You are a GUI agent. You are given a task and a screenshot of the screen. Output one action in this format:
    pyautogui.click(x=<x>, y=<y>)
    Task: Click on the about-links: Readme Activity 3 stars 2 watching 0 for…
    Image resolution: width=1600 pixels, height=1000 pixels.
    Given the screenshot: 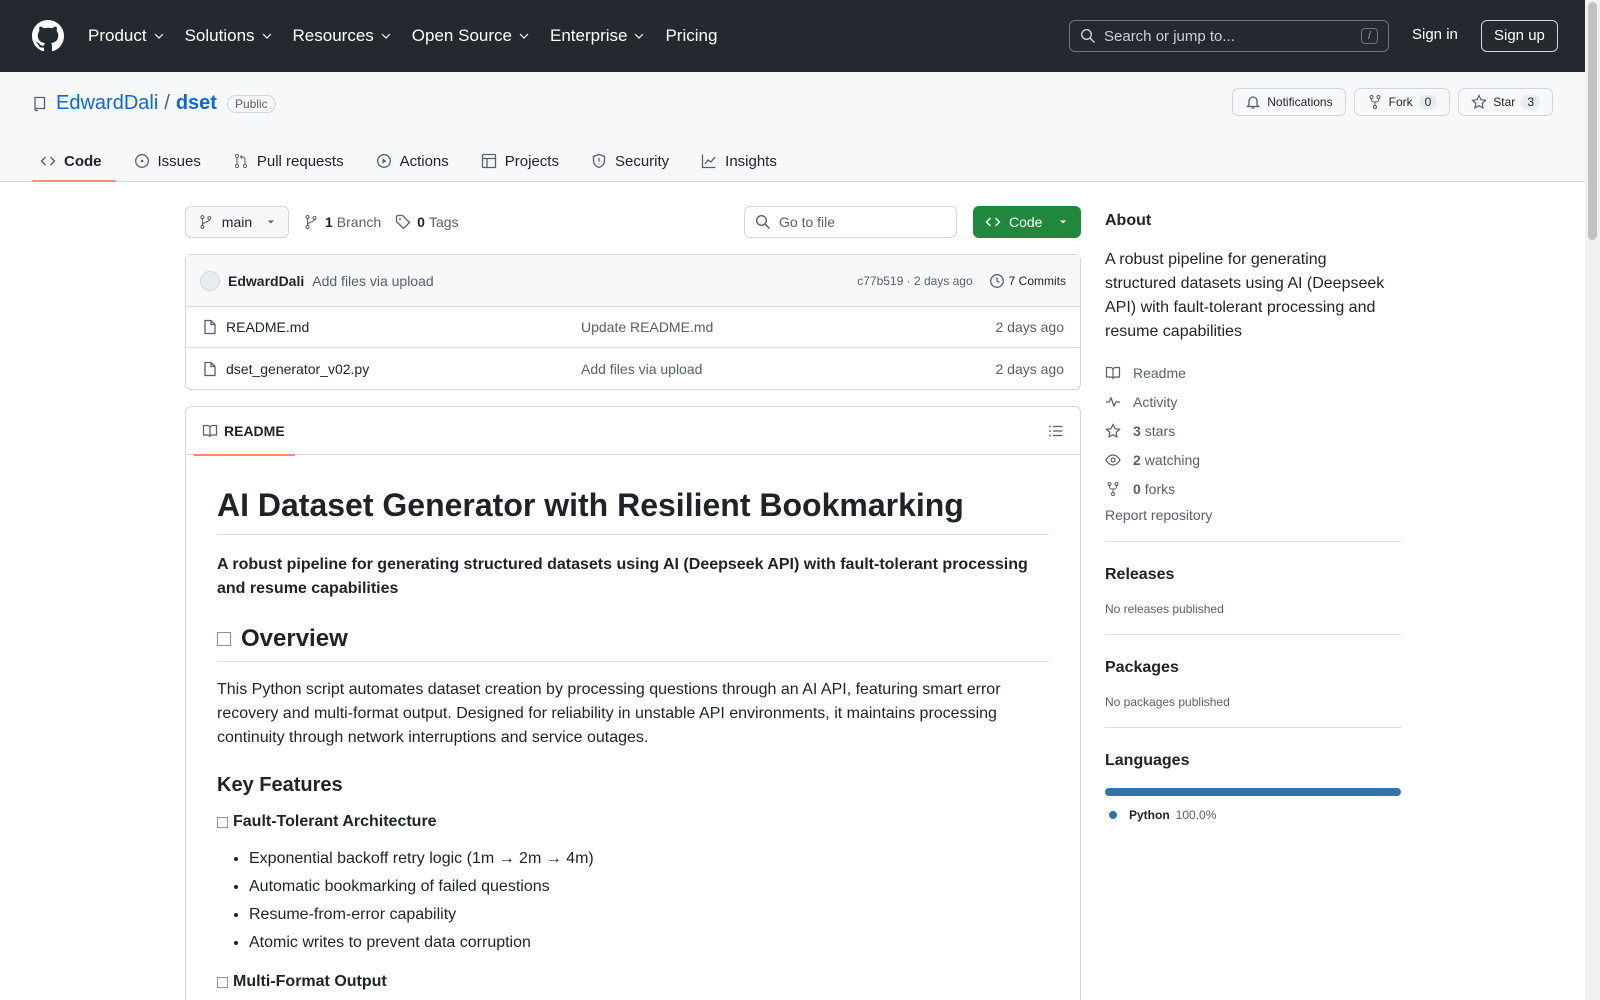 What is the action you would take?
    pyautogui.click(x=1253, y=430)
    